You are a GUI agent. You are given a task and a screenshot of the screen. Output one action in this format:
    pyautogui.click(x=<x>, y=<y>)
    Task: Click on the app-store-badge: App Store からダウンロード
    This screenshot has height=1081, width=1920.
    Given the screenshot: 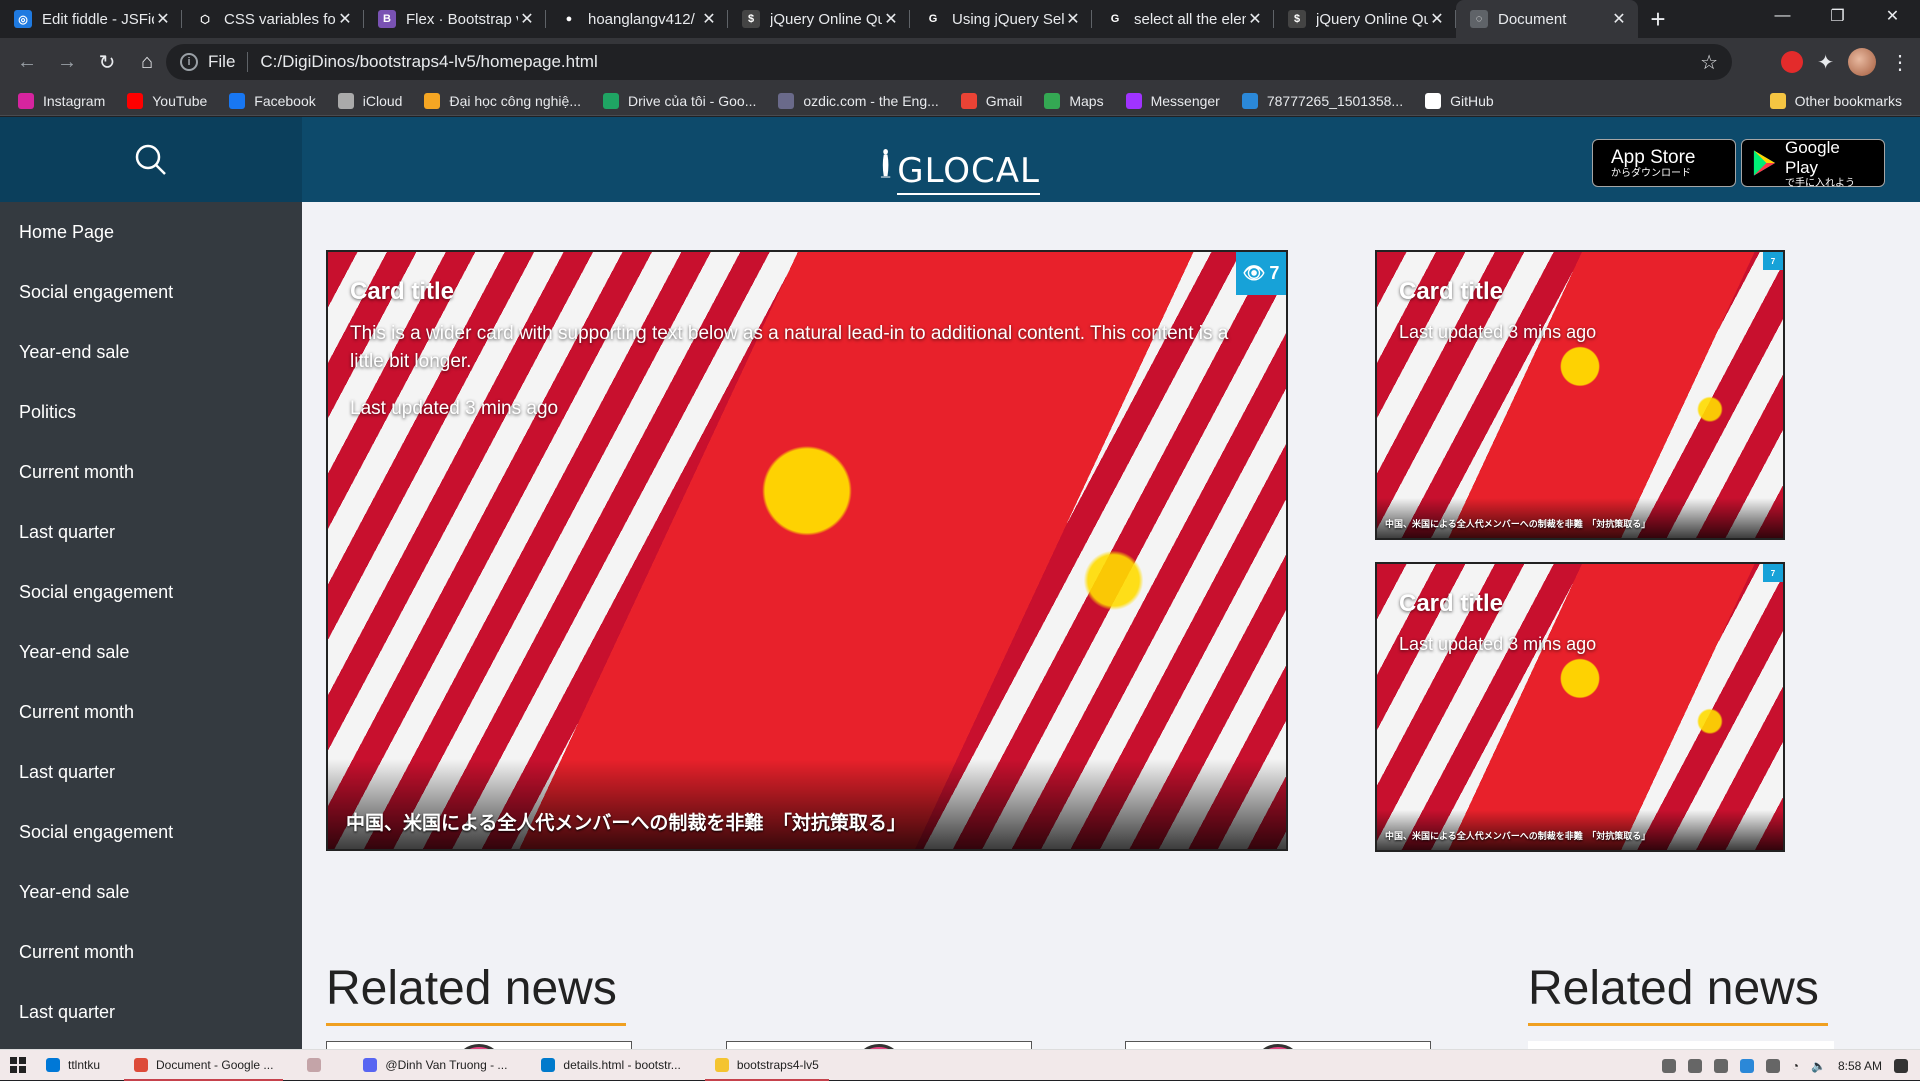 What is the action you would take?
    pyautogui.click(x=1664, y=163)
    